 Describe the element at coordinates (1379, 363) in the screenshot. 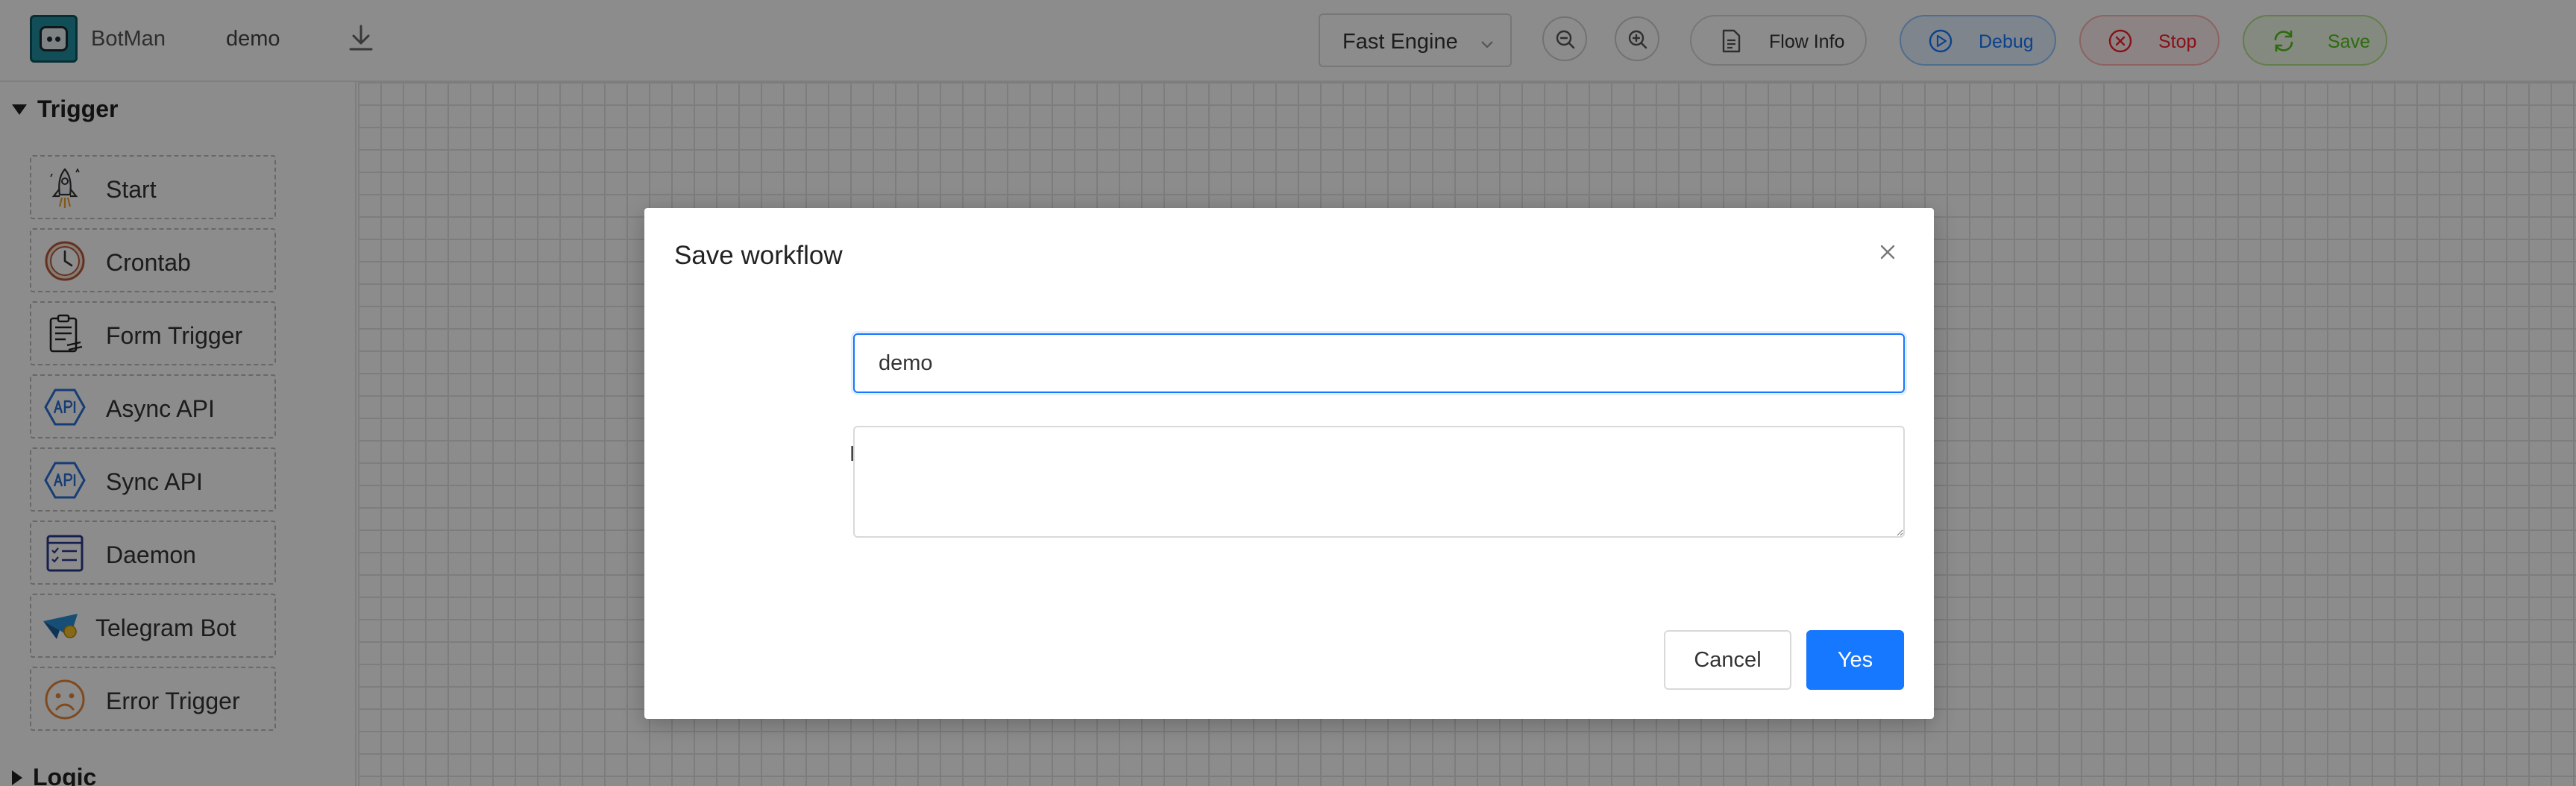

I see `name-input` at that location.